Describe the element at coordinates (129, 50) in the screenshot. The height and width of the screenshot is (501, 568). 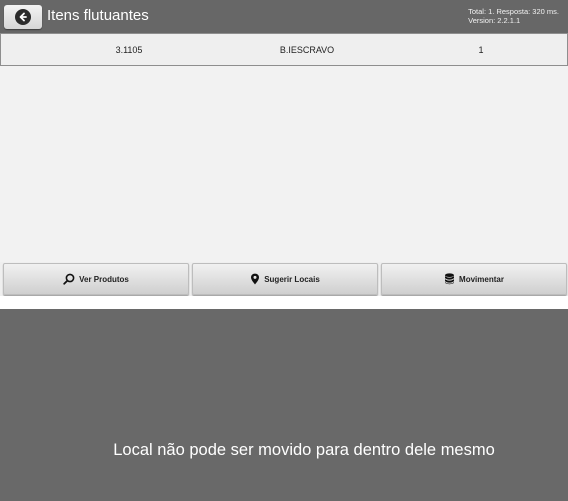
I see `item-code: 3.1105` at that location.